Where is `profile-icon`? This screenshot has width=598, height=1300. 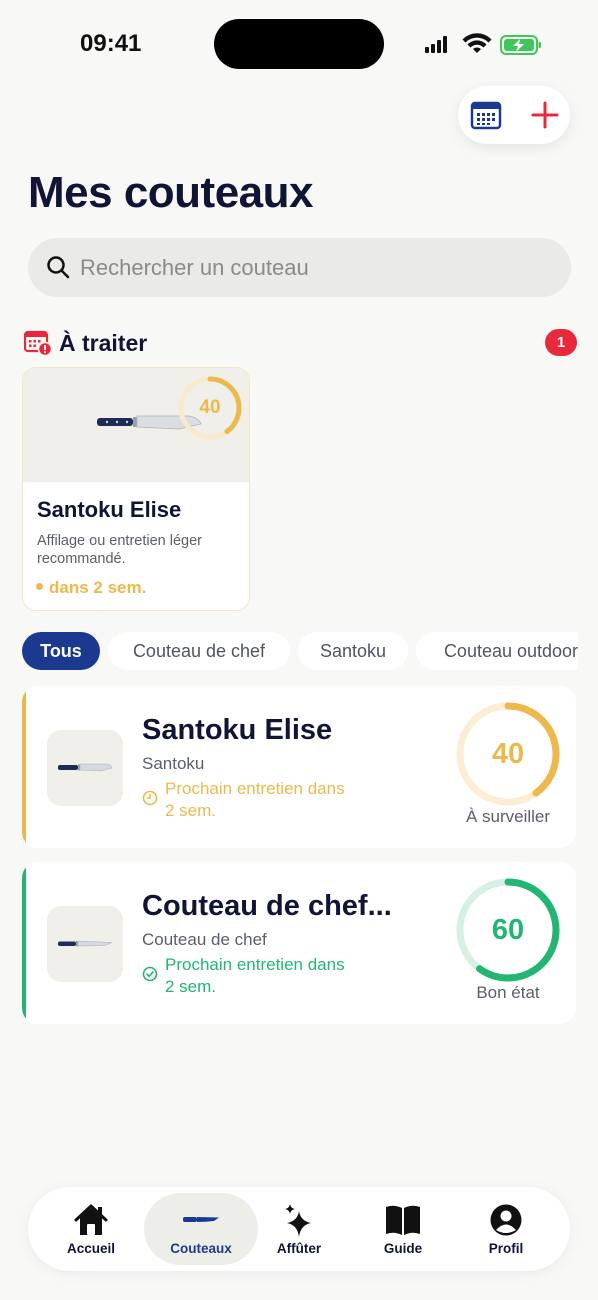 profile-icon is located at coordinates (506, 1220).